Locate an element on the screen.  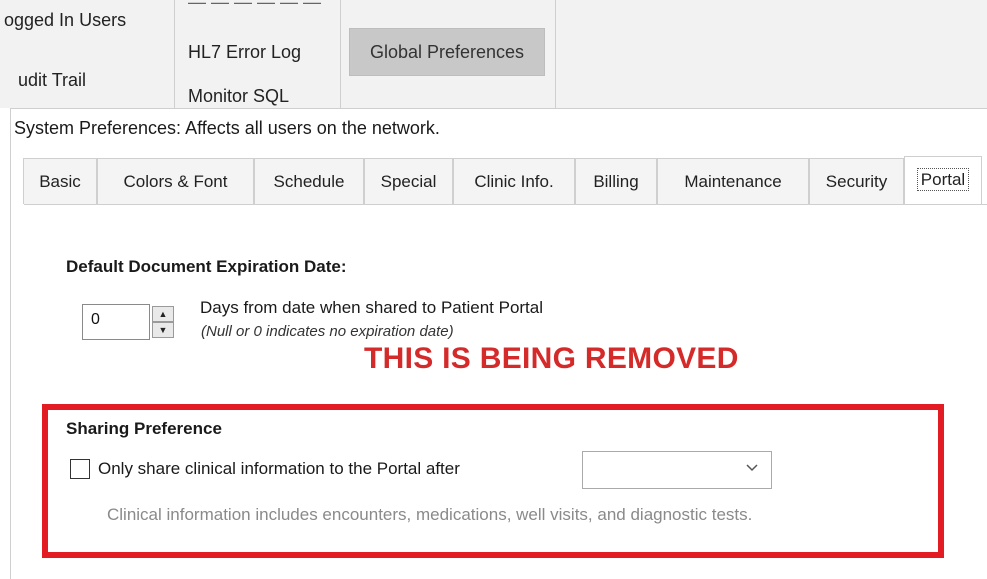
tab-security: Security is located at coordinates (856, 181).